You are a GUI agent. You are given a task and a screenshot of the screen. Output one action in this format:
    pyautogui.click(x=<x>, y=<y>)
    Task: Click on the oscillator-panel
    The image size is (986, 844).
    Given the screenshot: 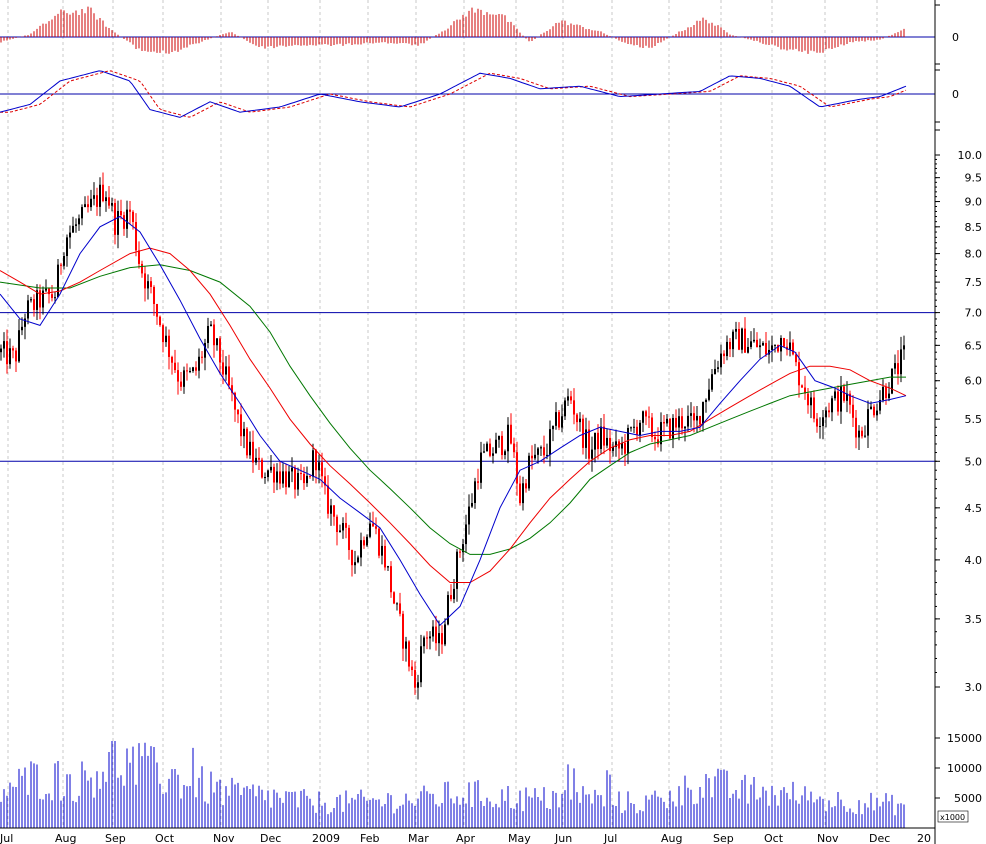 What is the action you would take?
    pyautogui.click(x=467, y=94)
    